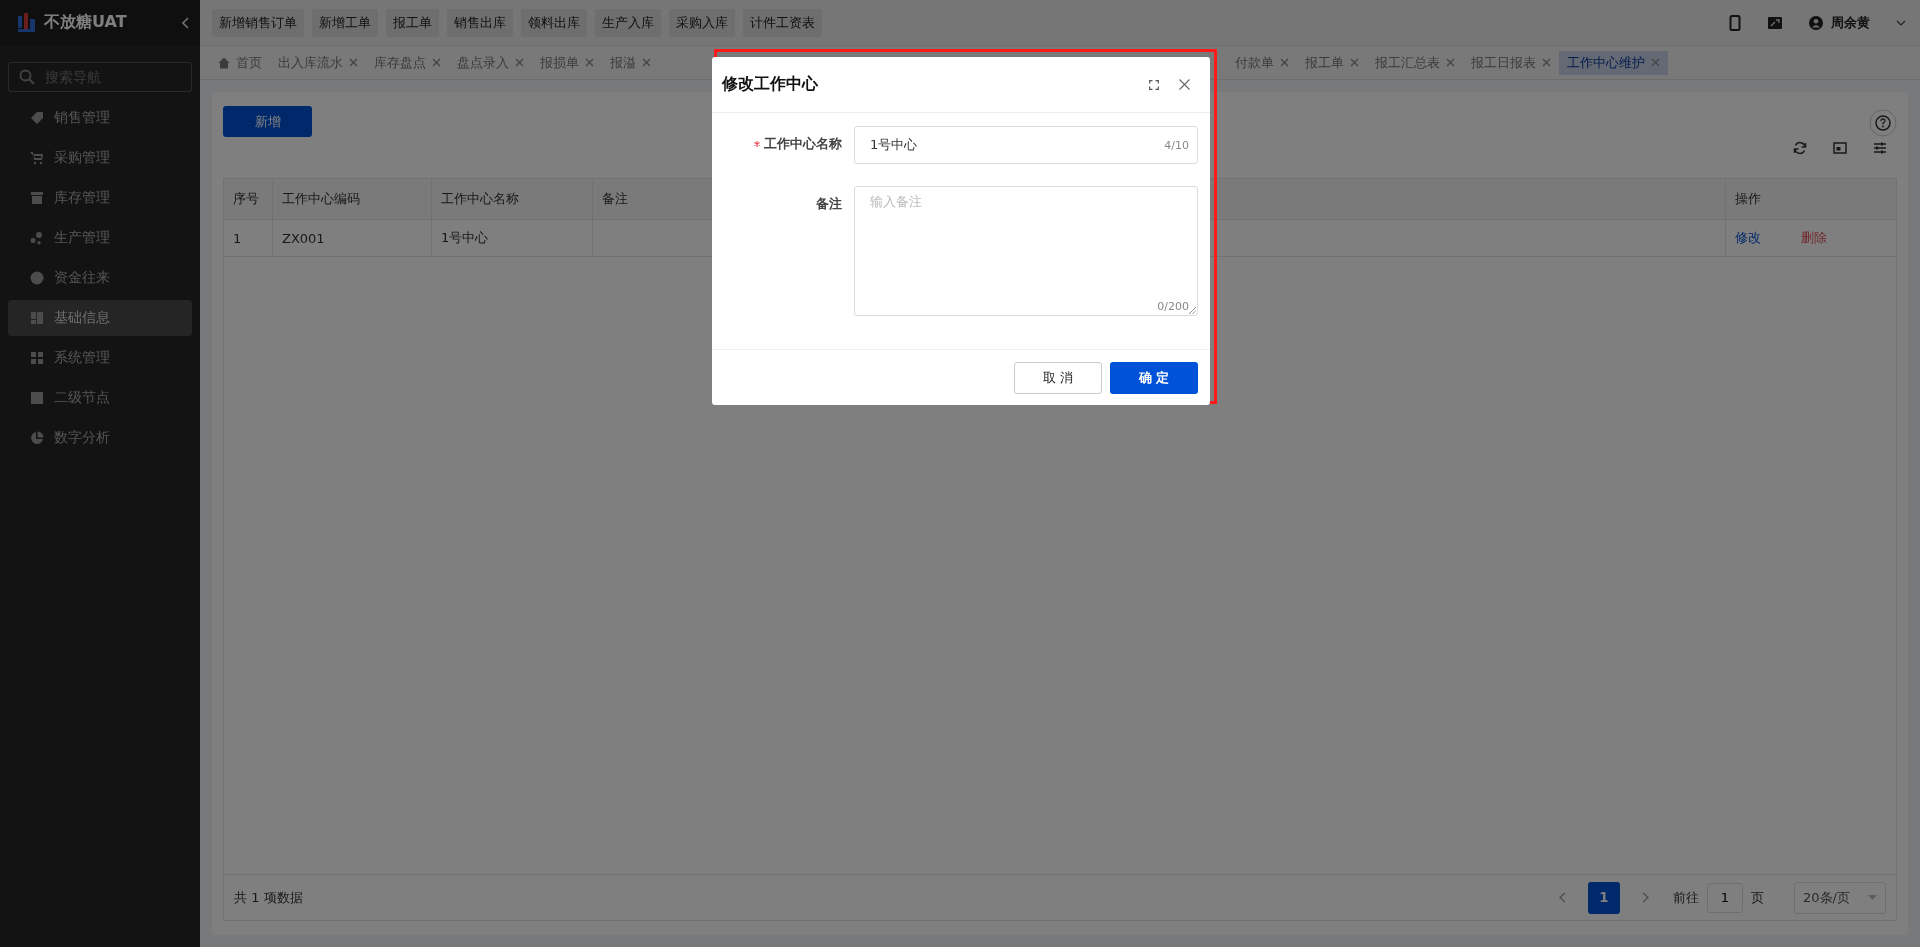 The width and height of the screenshot is (1920, 947). Describe the element at coordinates (512, 238) in the screenshot. I see `table-cell: 1号中心` at that location.